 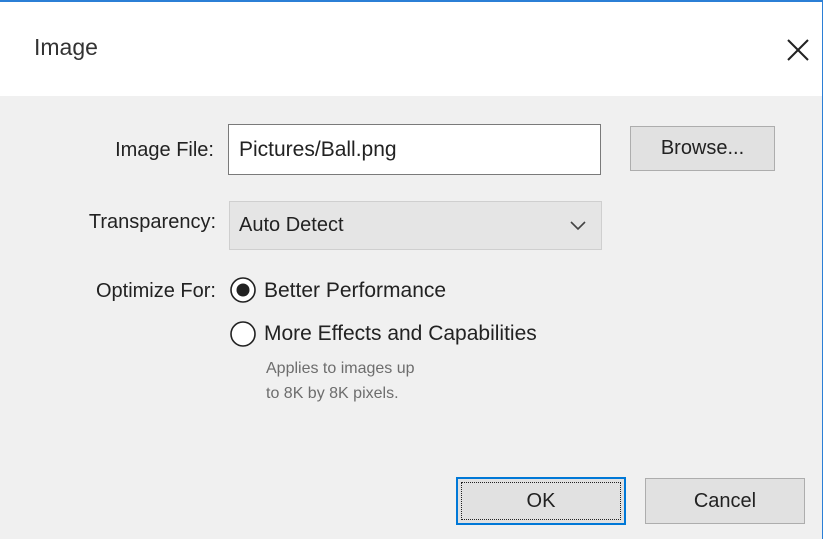 I want to click on better-performance-radio, so click(x=243, y=290).